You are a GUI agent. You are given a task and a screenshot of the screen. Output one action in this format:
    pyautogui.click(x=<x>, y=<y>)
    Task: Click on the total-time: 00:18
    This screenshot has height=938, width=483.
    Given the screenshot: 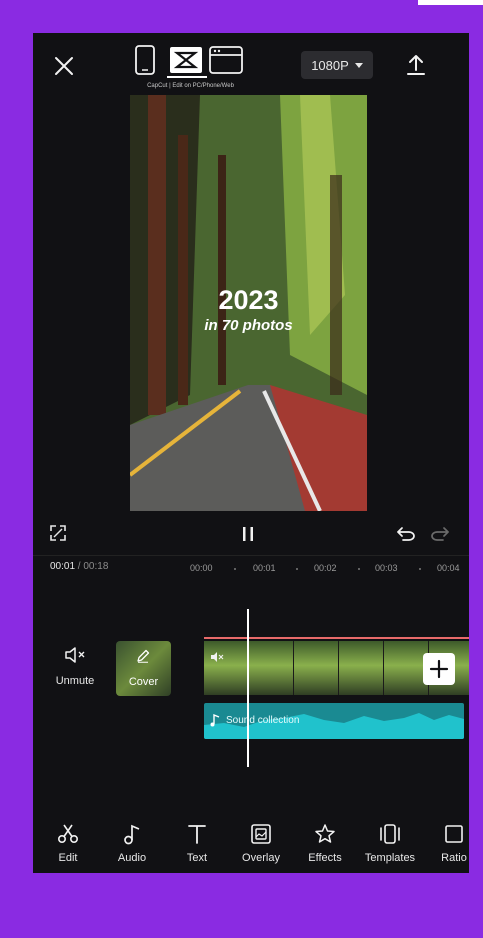 What is the action you would take?
    pyautogui.click(x=96, y=566)
    